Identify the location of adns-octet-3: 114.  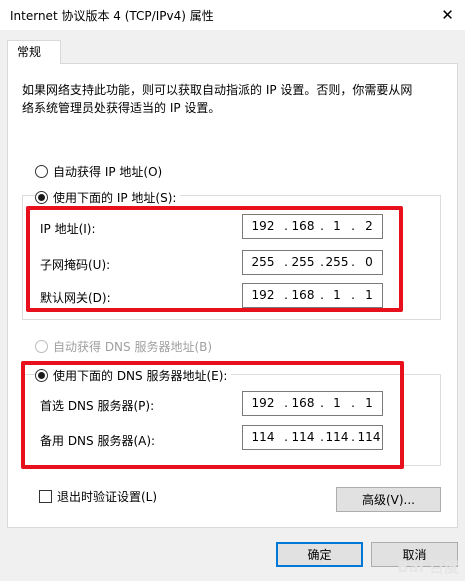
(337, 437).